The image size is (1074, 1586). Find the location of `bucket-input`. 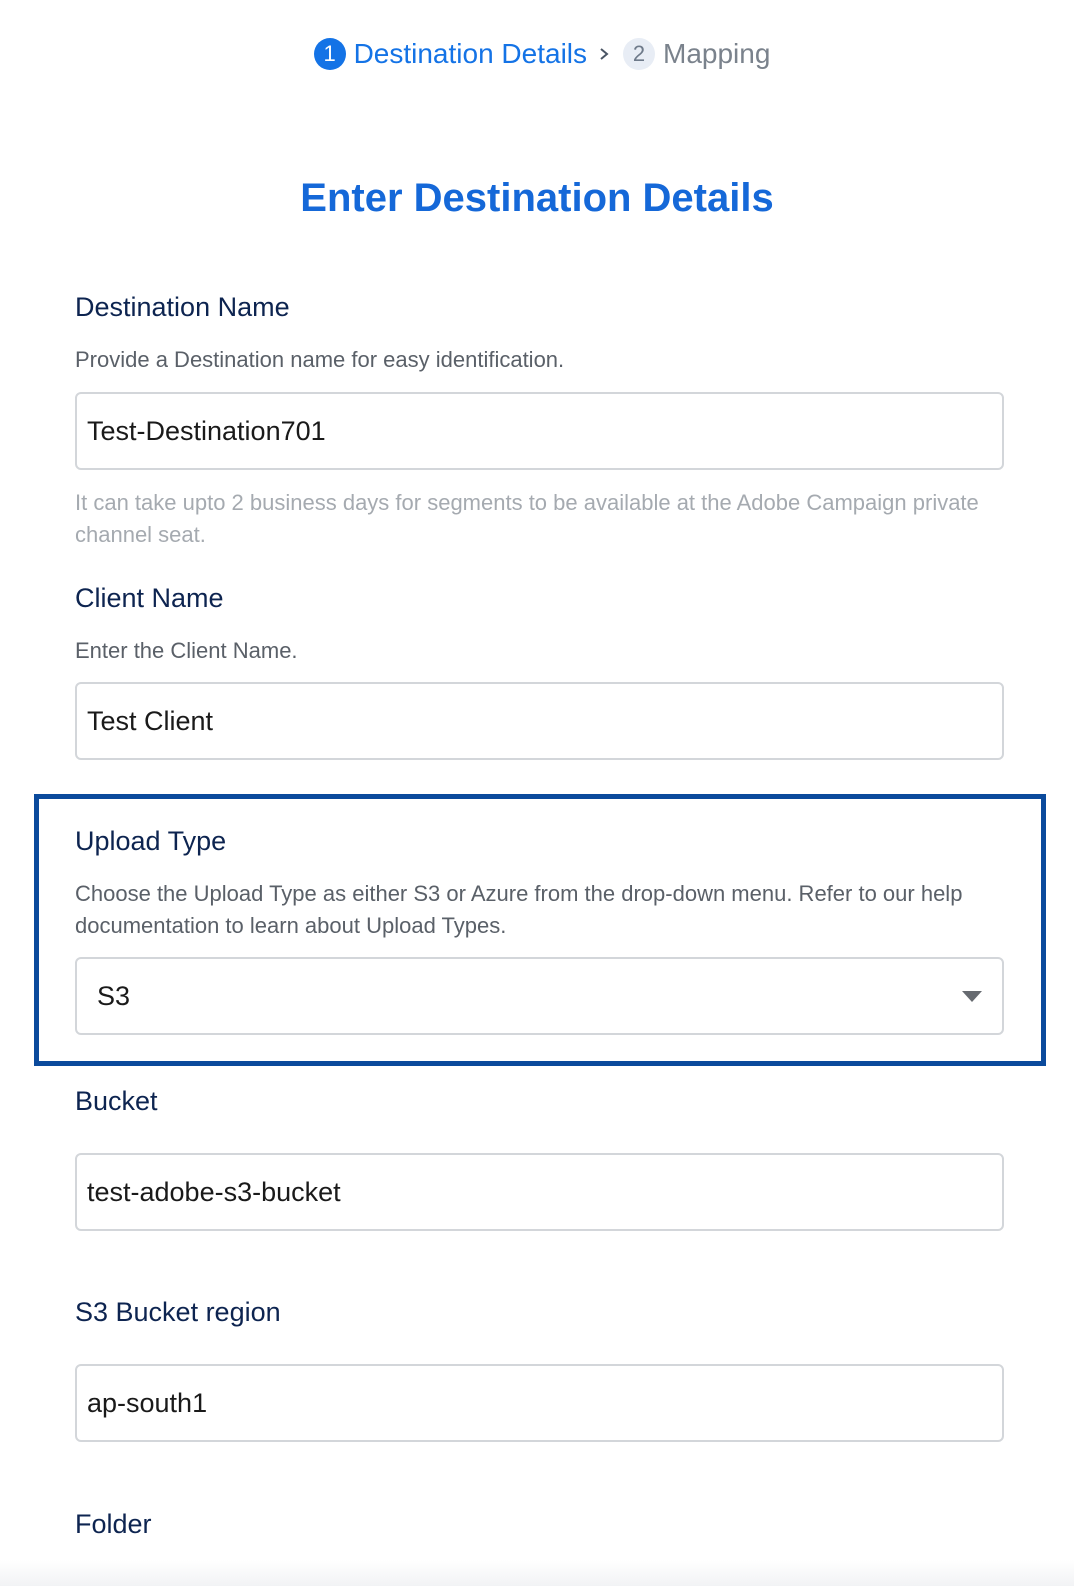

bucket-input is located at coordinates (539, 1192).